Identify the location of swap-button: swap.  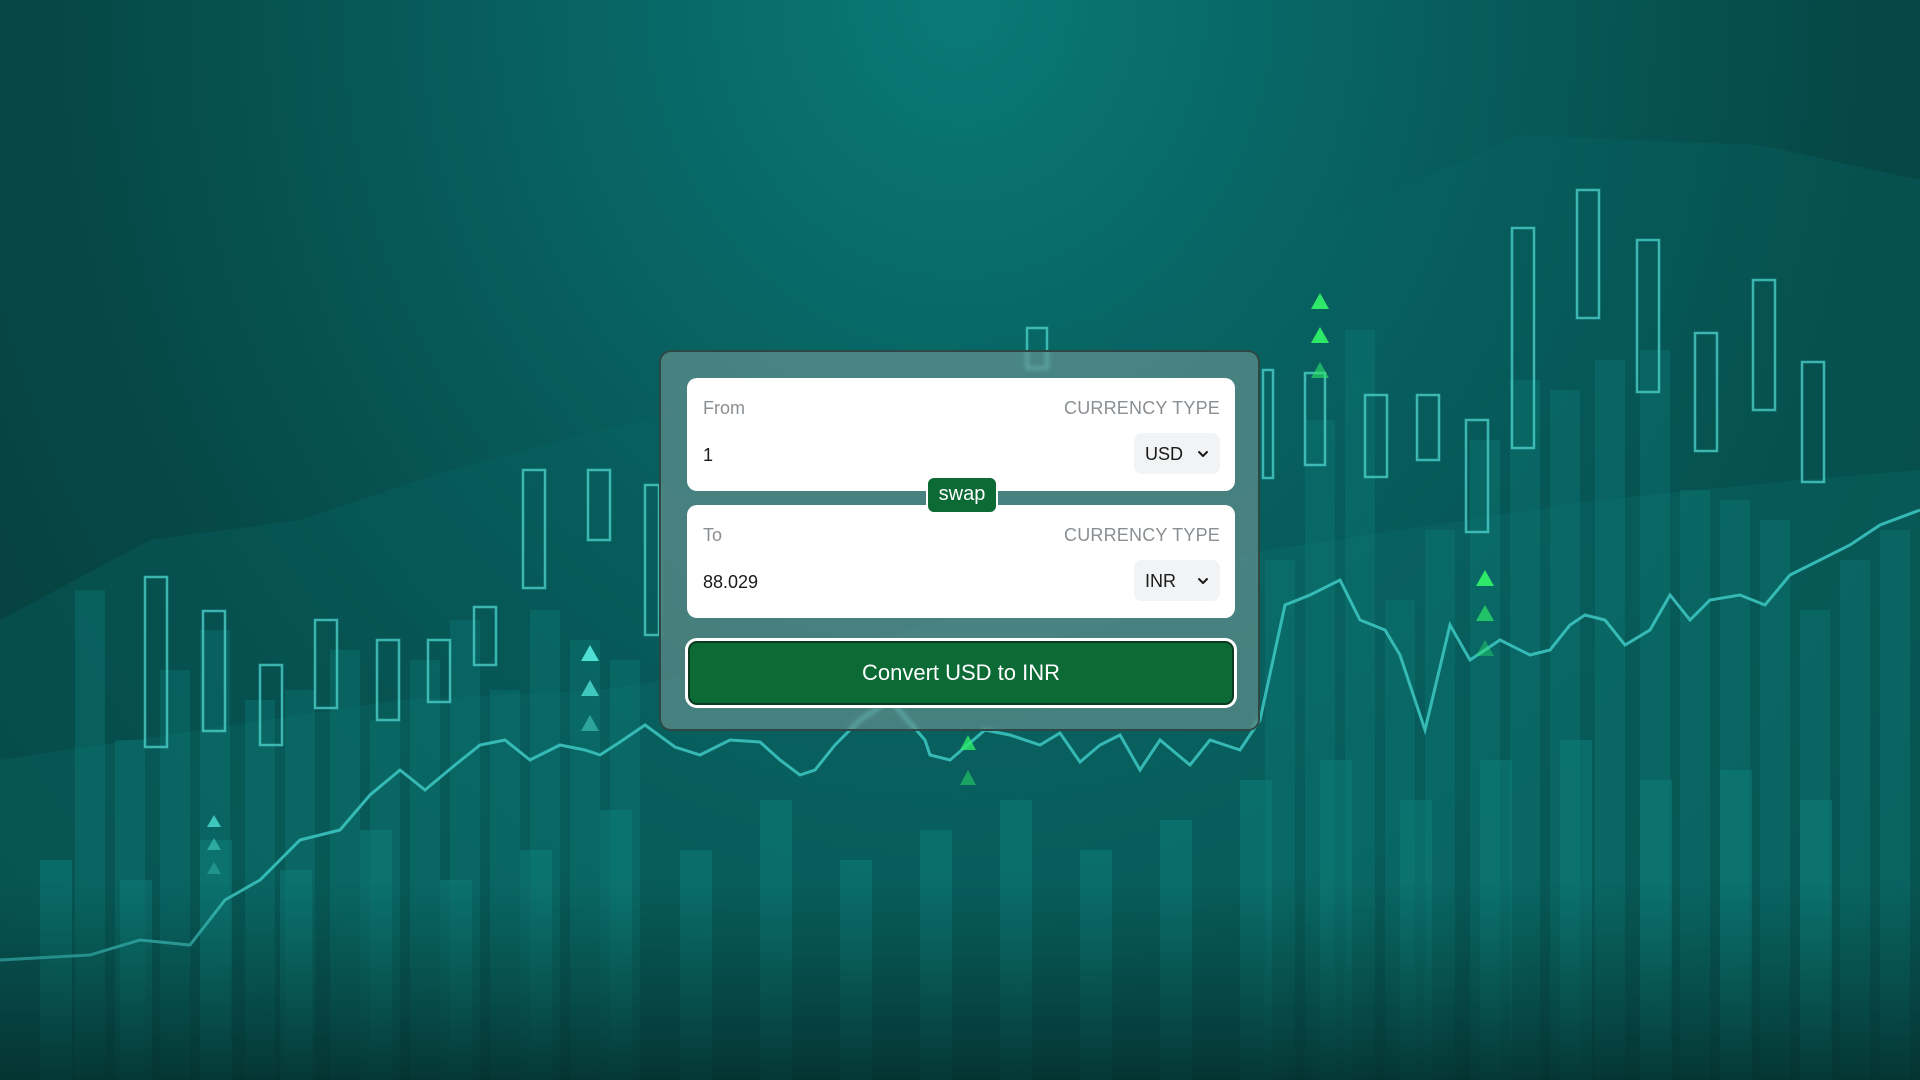
(962, 495).